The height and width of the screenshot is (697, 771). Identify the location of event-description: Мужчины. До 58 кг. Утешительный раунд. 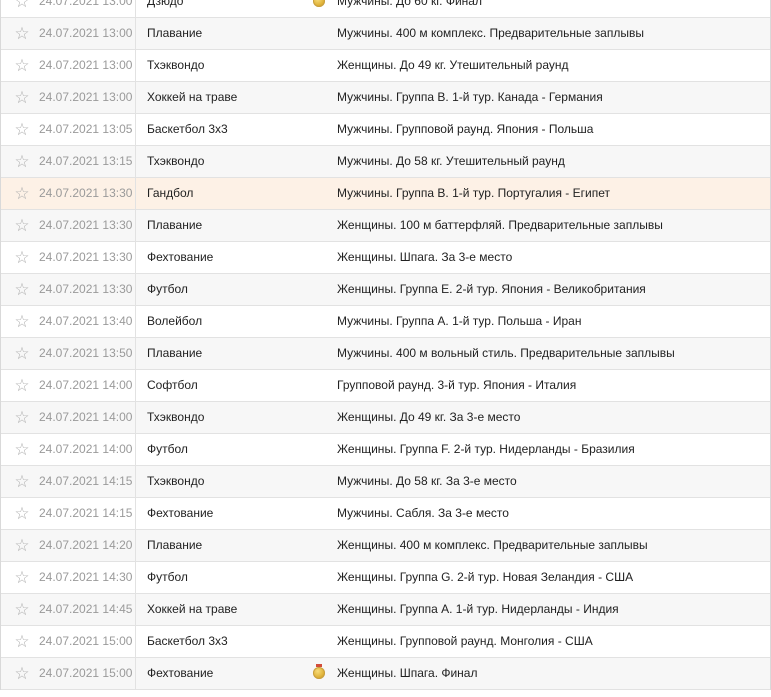
(451, 161).